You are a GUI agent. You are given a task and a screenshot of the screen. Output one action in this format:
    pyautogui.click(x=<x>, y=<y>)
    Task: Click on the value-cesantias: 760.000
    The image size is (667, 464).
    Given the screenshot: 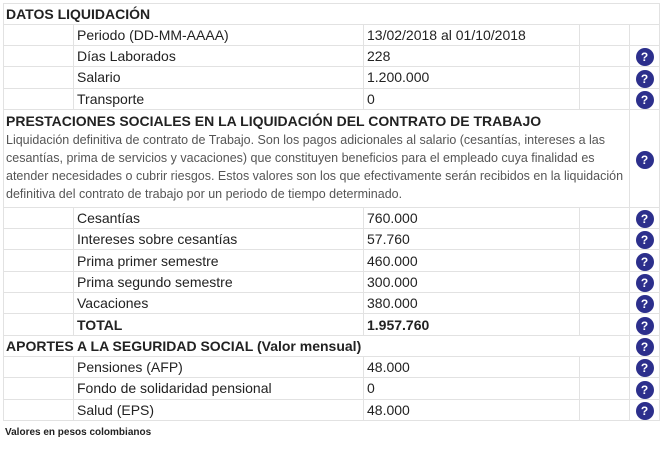 What is the action you would take?
    pyautogui.click(x=471, y=218)
    